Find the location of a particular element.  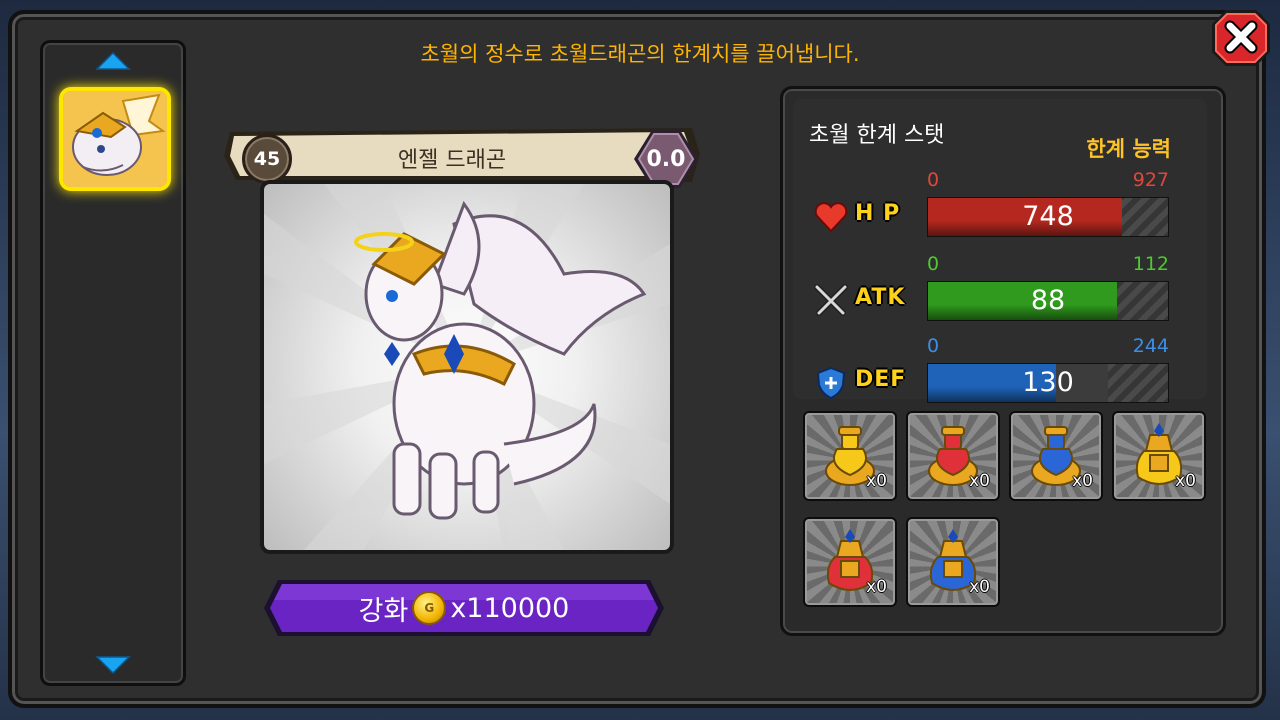

stats-title: 초월 한계 스탯 is located at coordinates (877, 135).